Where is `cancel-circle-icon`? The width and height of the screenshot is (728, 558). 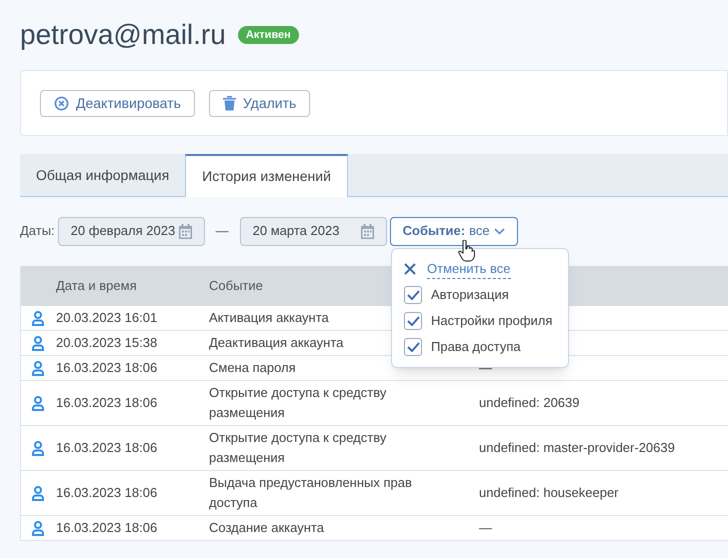 cancel-circle-icon is located at coordinates (61, 103).